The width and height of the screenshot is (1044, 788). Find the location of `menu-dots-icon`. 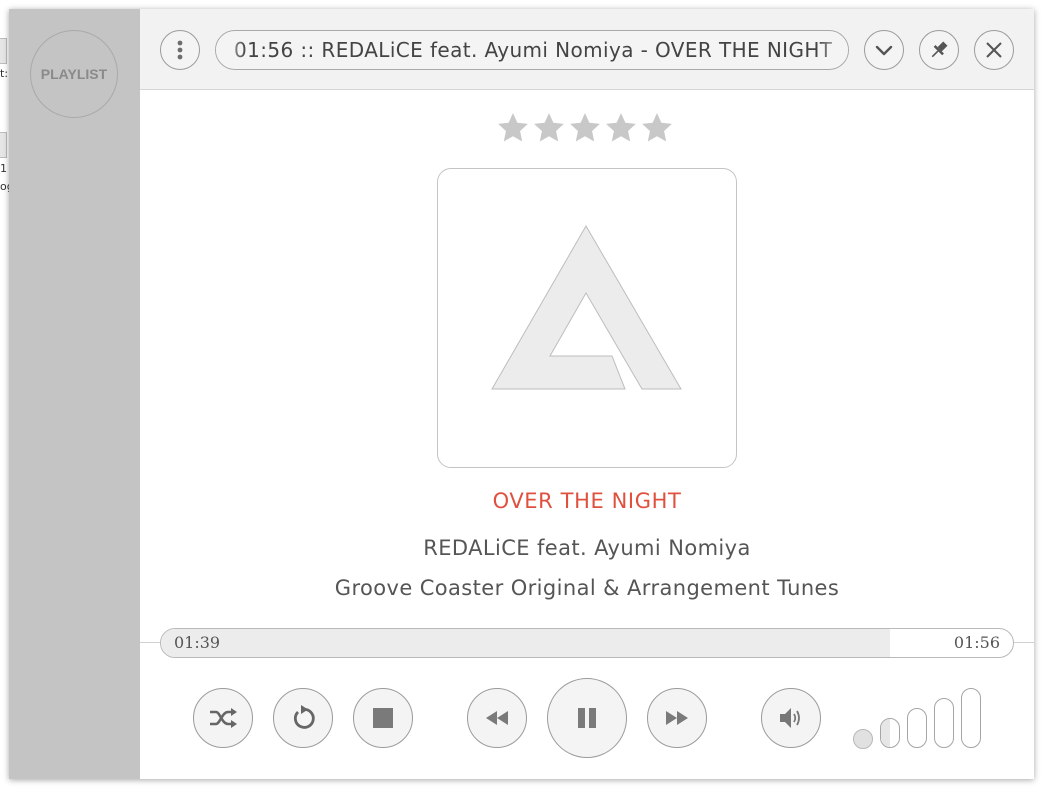

menu-dots-icon is located at coordinates (180, 50).